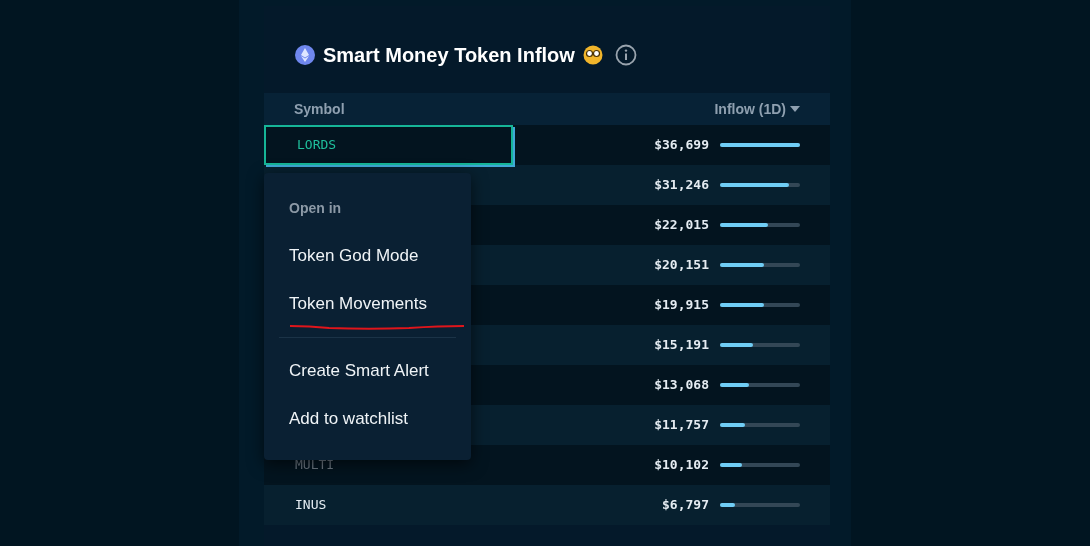 The image size is (1090, 546). I want to click on menu-item: Token God Mode, so click(367, 256).